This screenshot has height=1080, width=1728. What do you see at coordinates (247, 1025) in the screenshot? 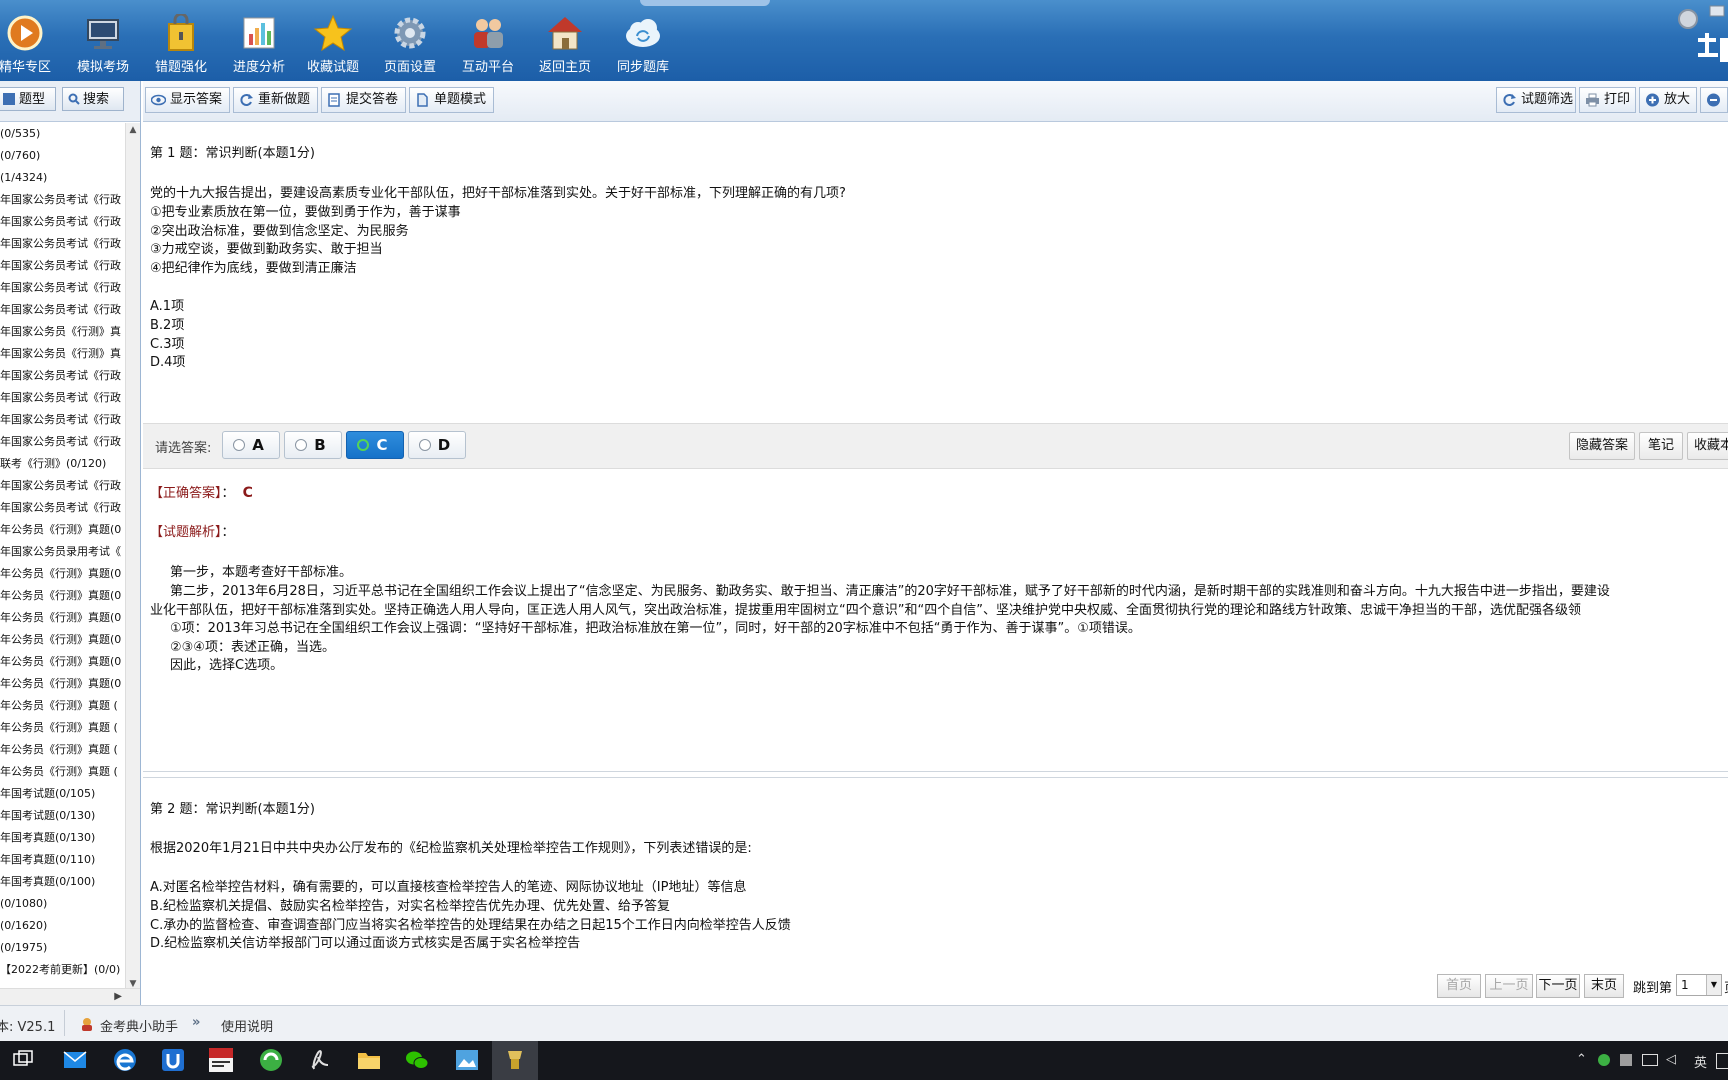
I see `manual-link: 使用说明` at bounding box center [247, 1025].